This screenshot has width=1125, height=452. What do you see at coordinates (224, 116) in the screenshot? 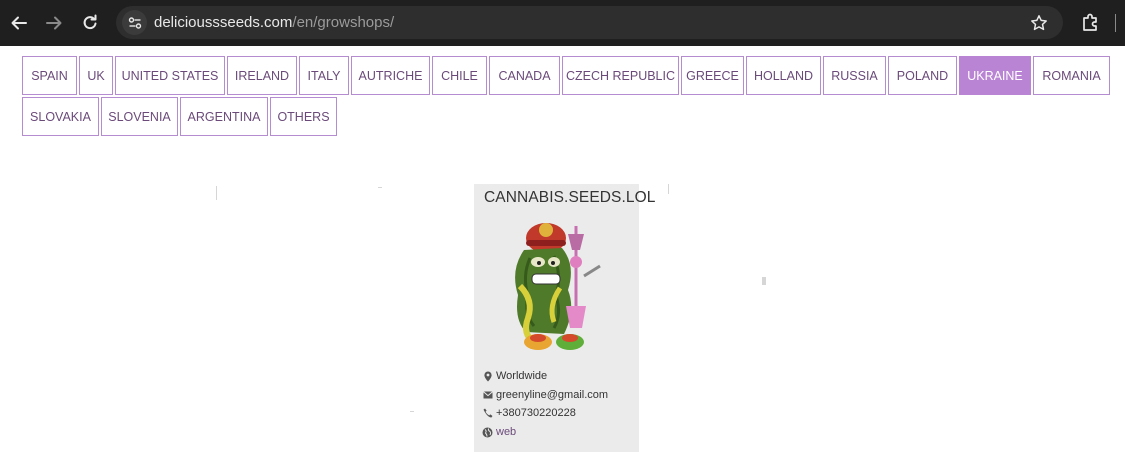
I see `tab-argentina: ARGENTINA` at bounding box center [224, 116].